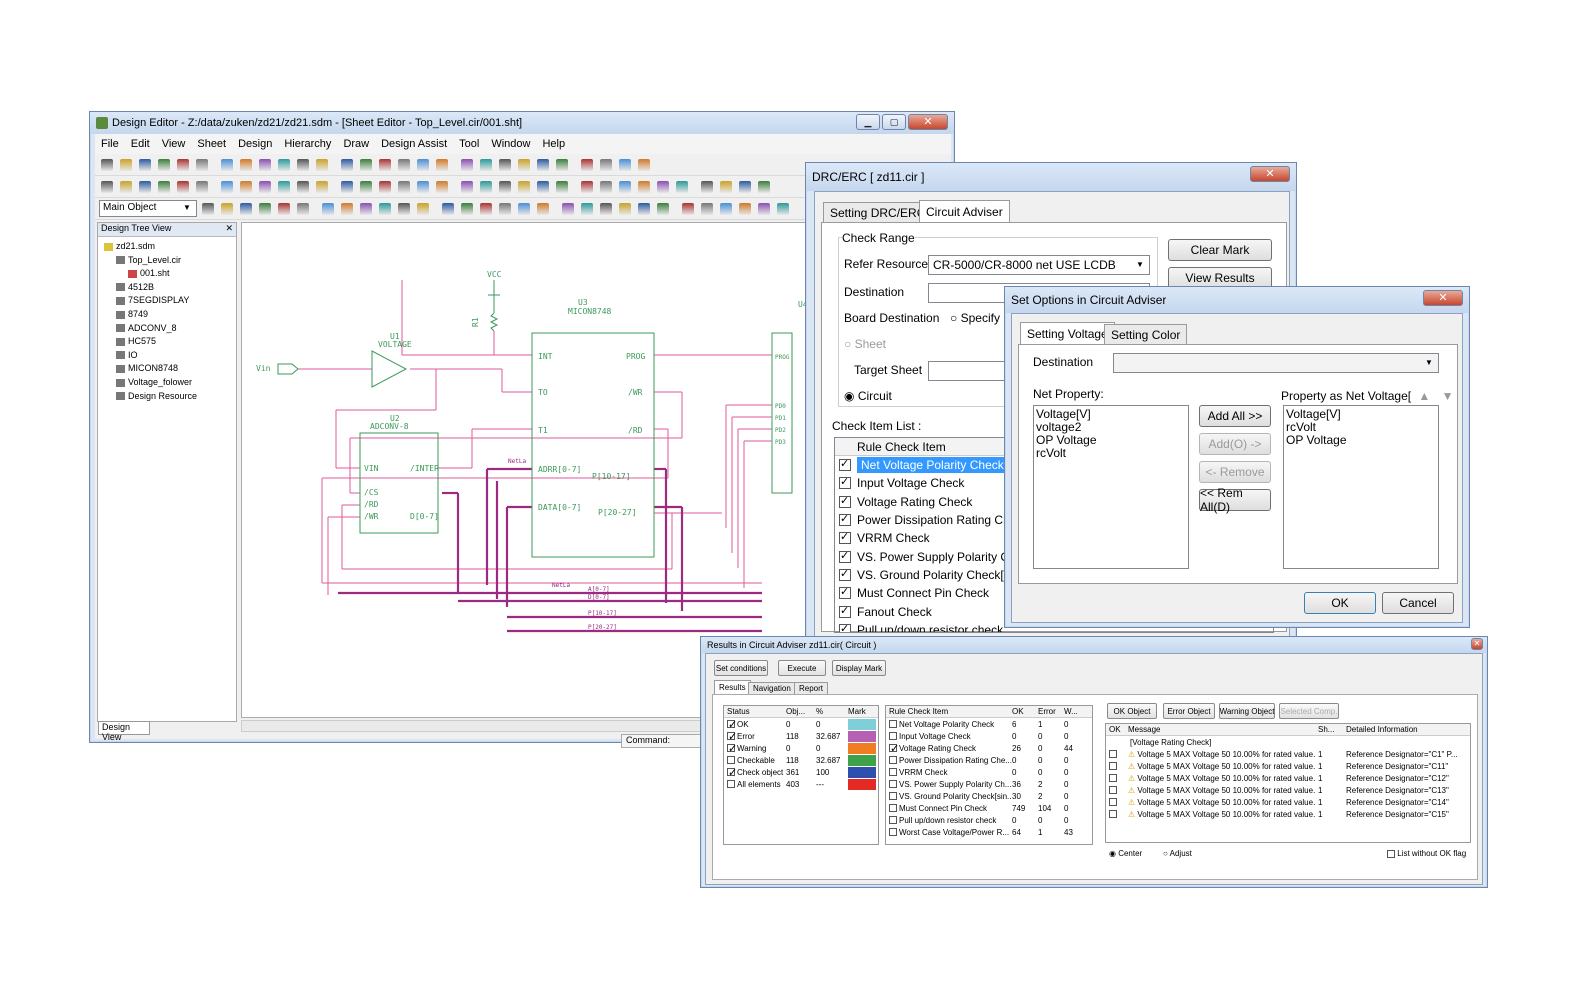  I want to click on tab-setting-voltage: Setting Voltage, so click(1067, 333).